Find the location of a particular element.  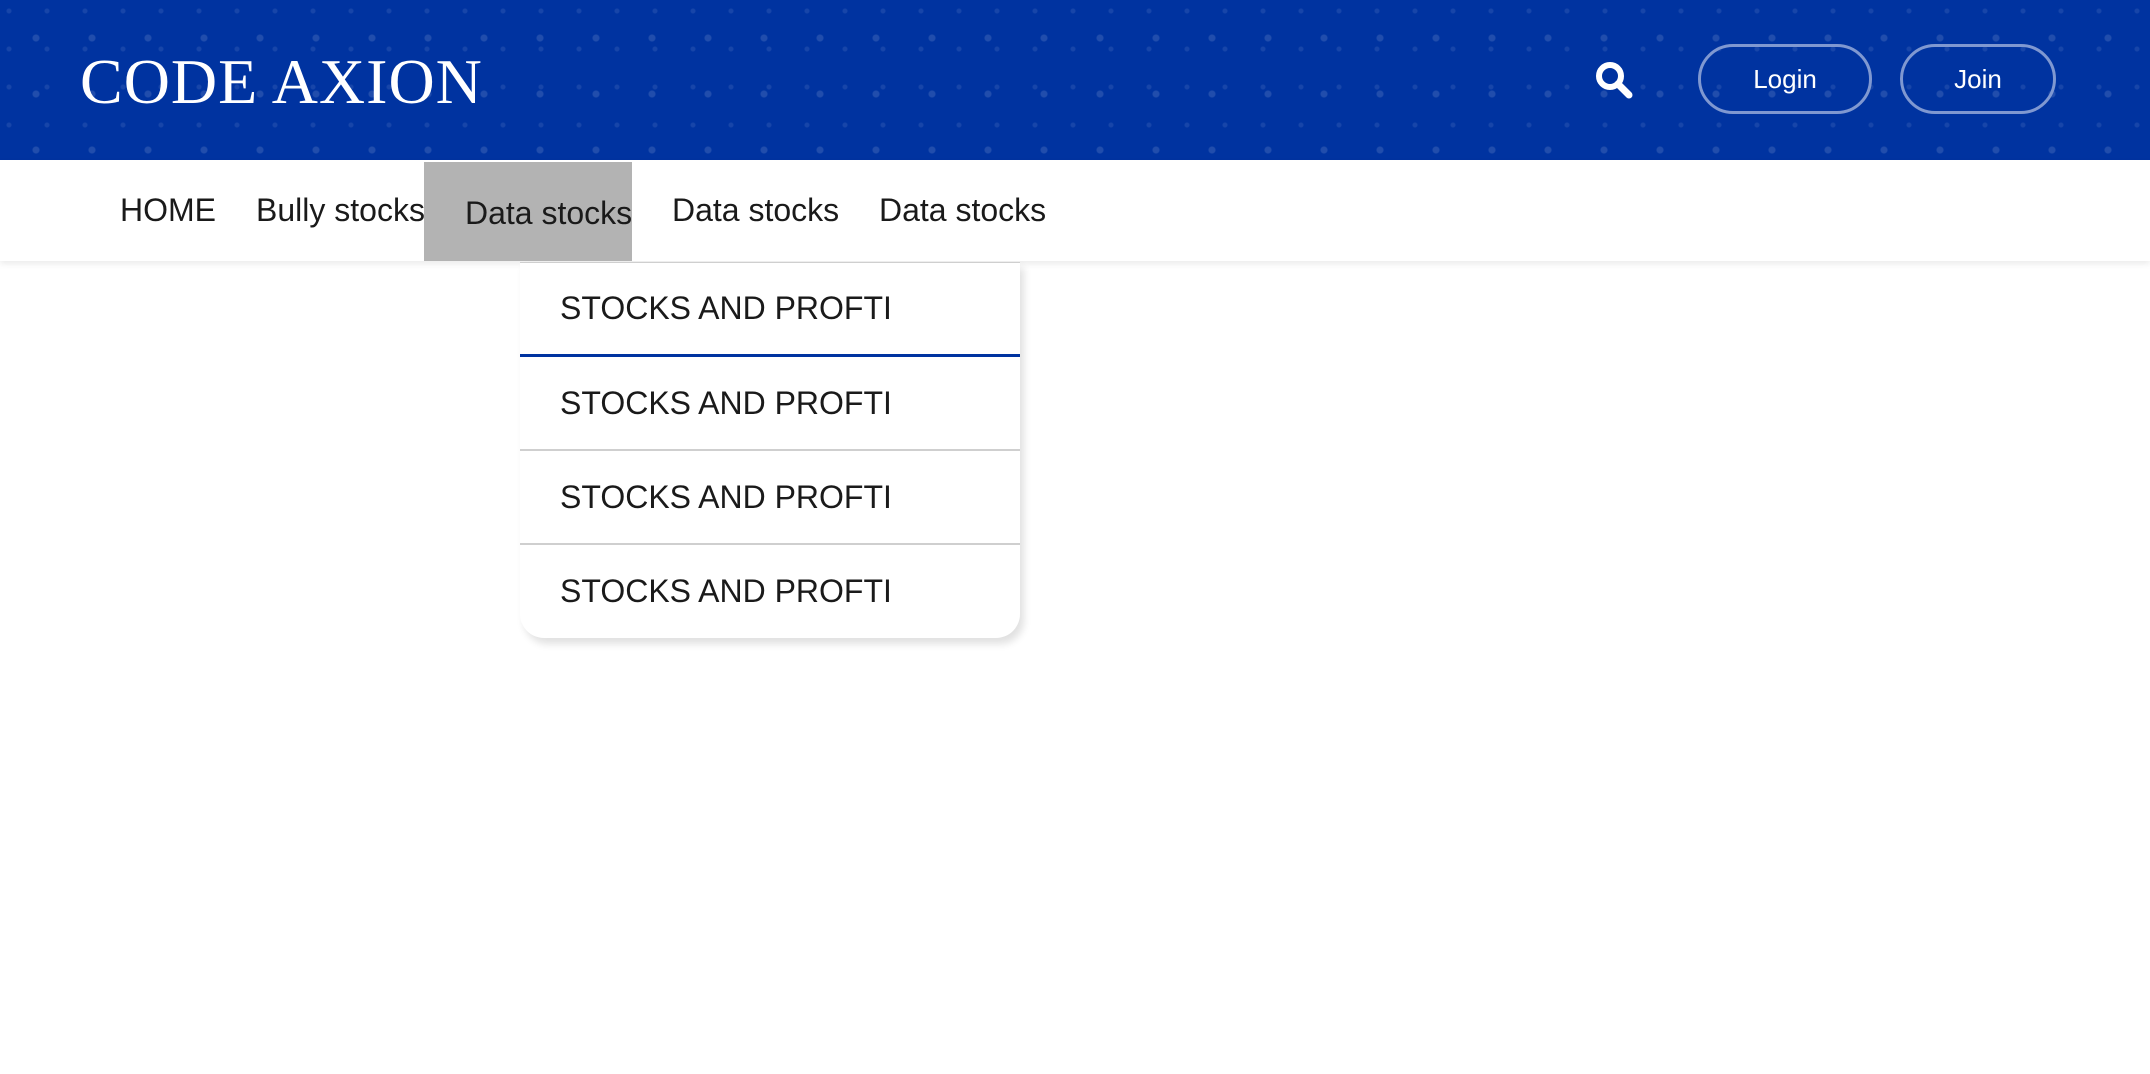

login-button: Login is located at coordinates (1785, 79).